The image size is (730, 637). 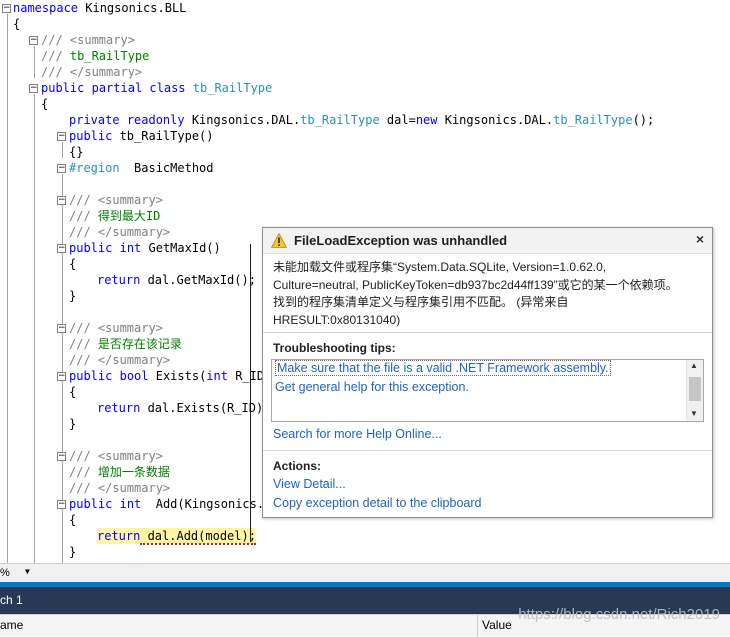 I want to click on code-line: /// 得到最大ID, so click(x=115, y=216).